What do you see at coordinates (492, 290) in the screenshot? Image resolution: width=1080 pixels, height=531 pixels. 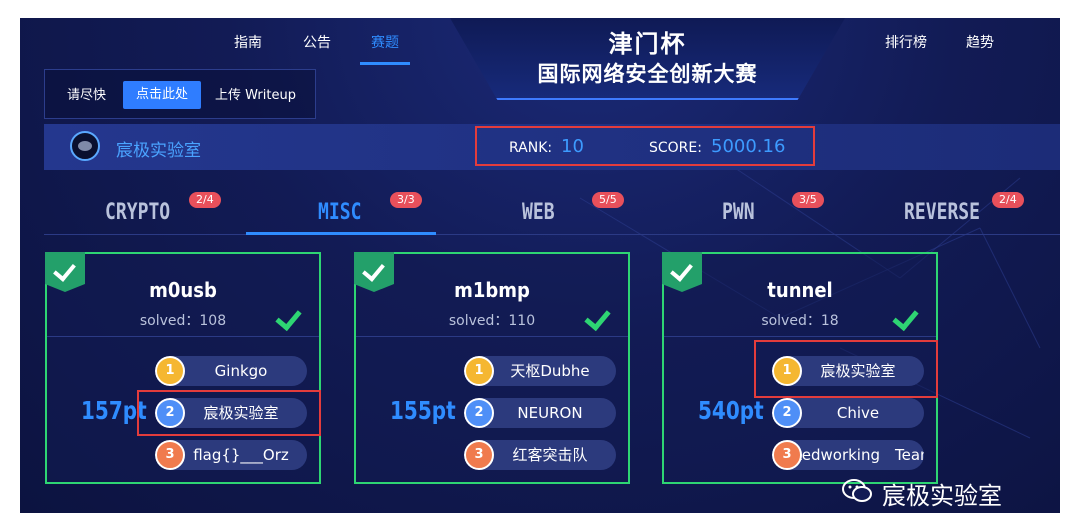 I see `challenge-title: m1bmp` at bounding box center [492, 290].